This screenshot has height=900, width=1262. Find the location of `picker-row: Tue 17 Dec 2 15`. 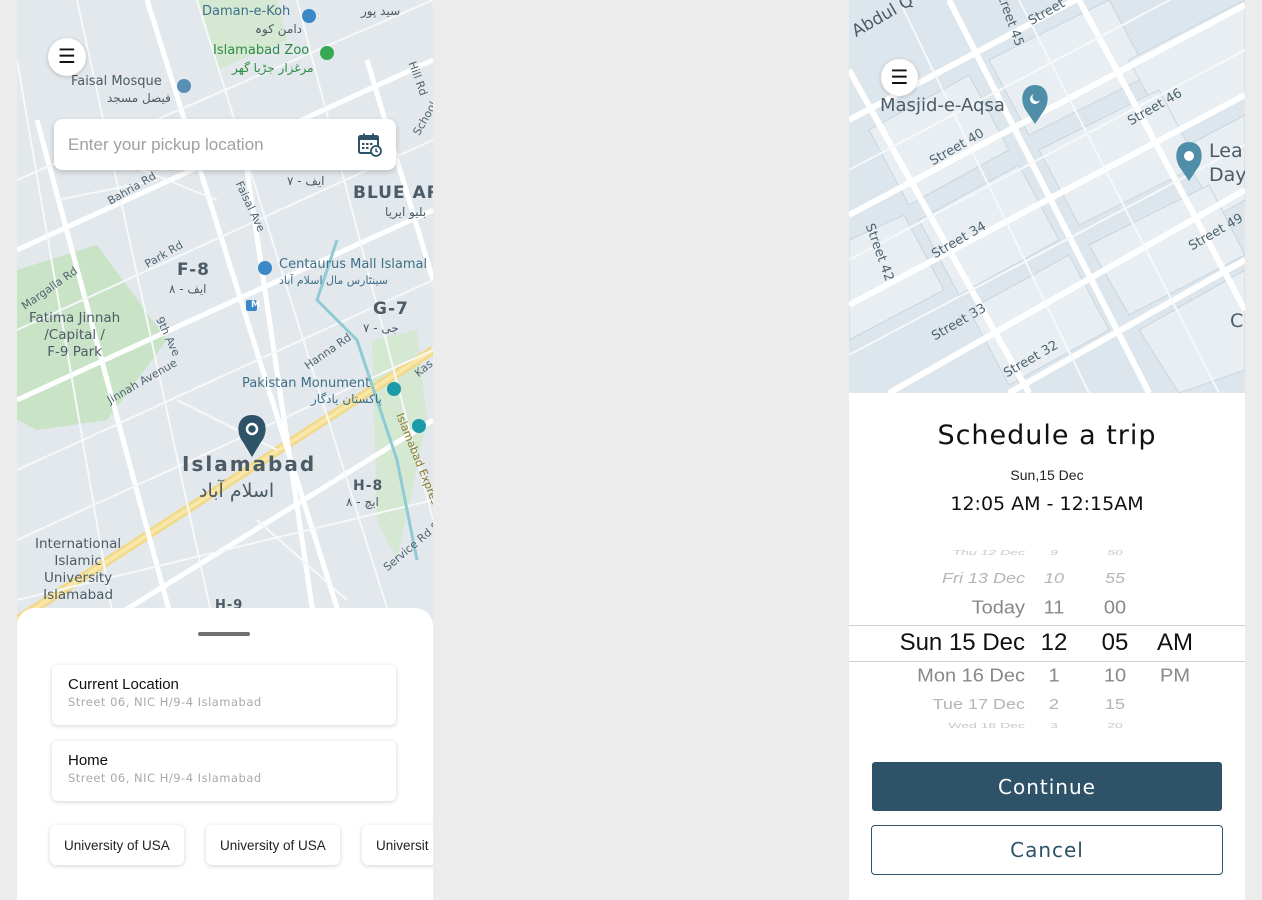

picker-row: Tue 17 Dec 2 15 is located at coordinates (1047, 704).